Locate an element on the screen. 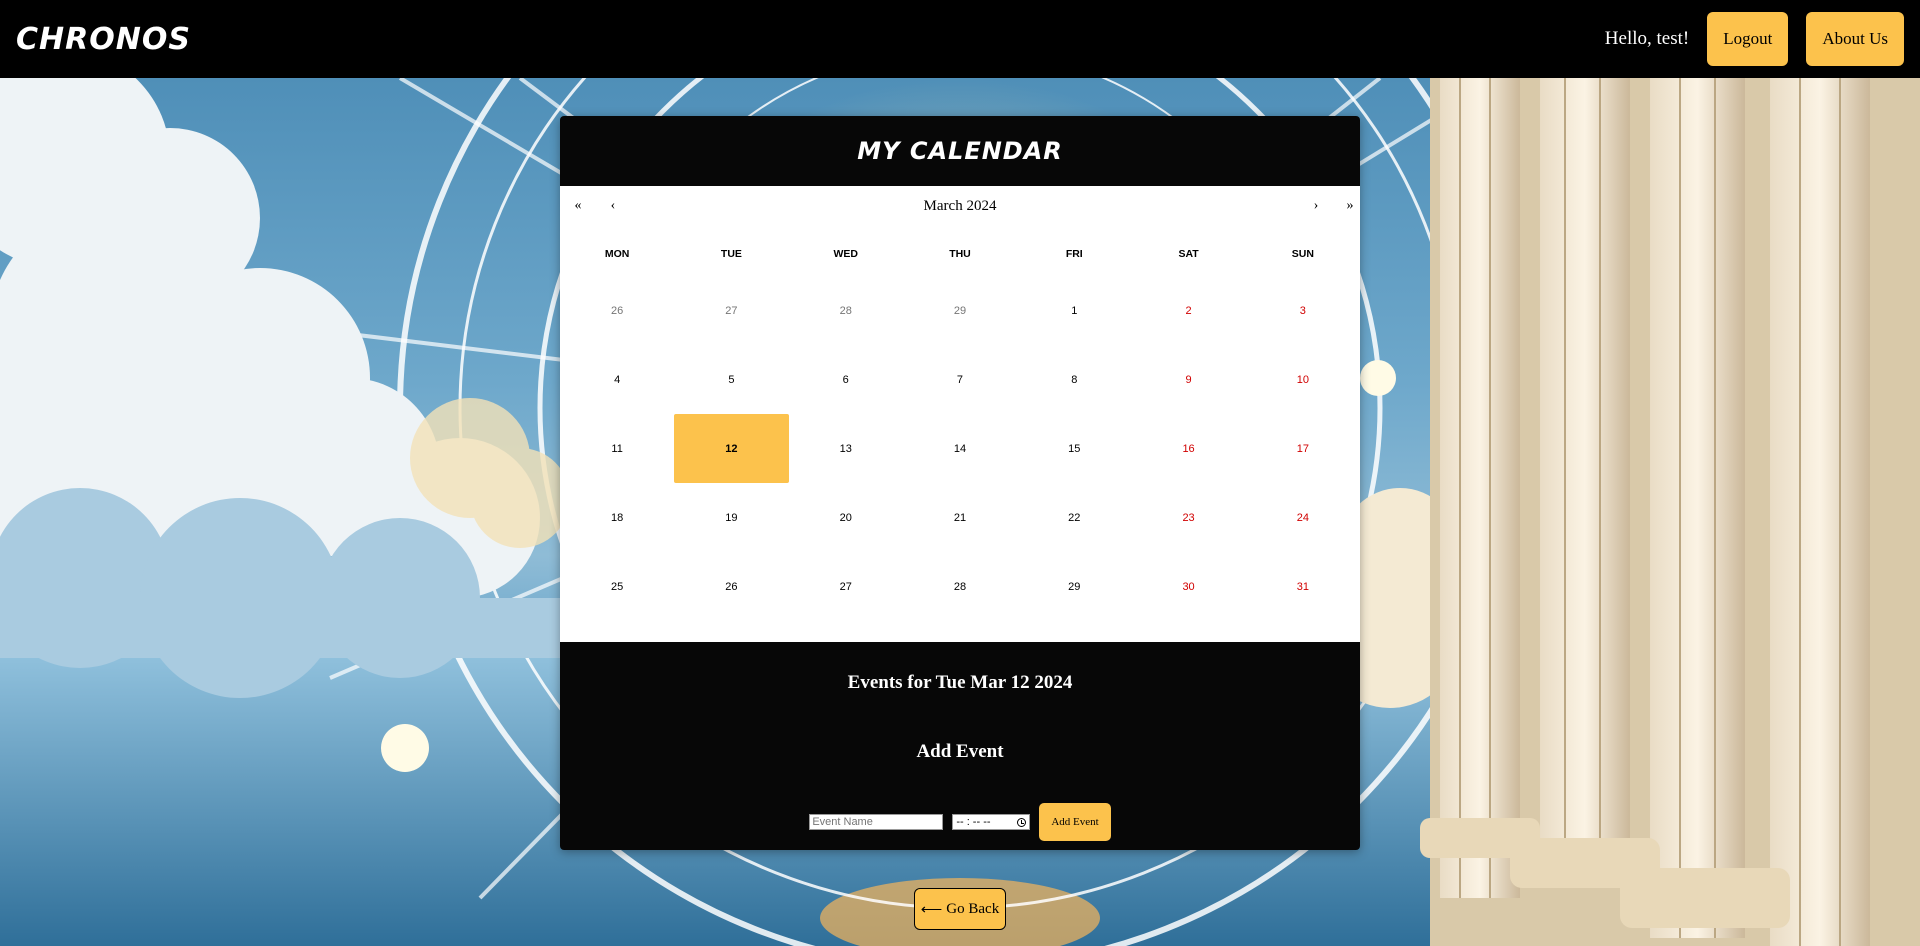 The image size is (1920, 946). day-cell: 16 is located at coordinates (1188, 448).